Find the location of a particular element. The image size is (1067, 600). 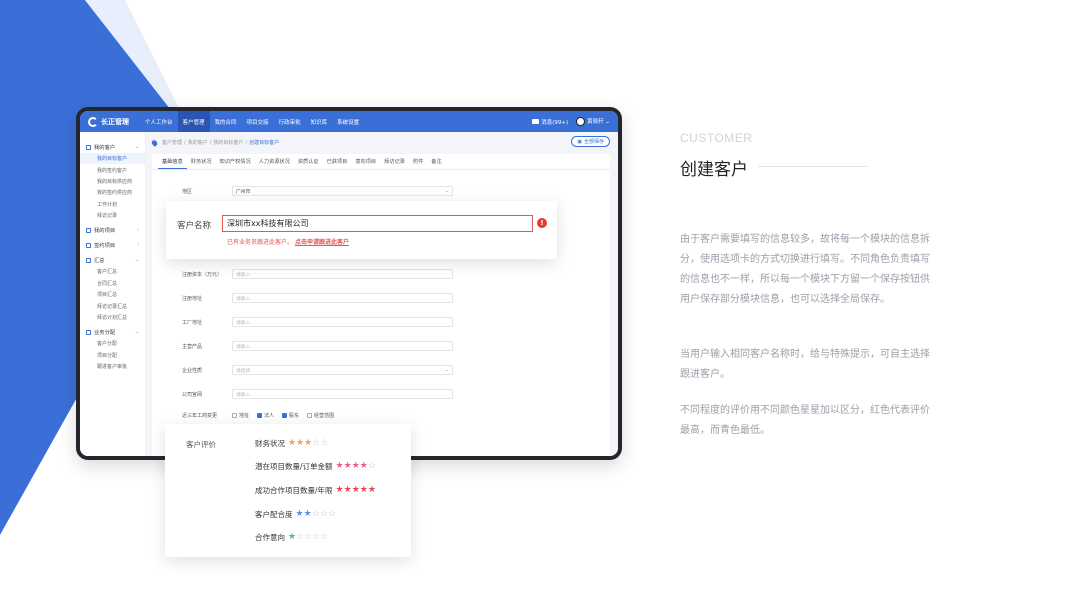

breadcrumb-item: 客户管理 is located at coordinates (172, 142).